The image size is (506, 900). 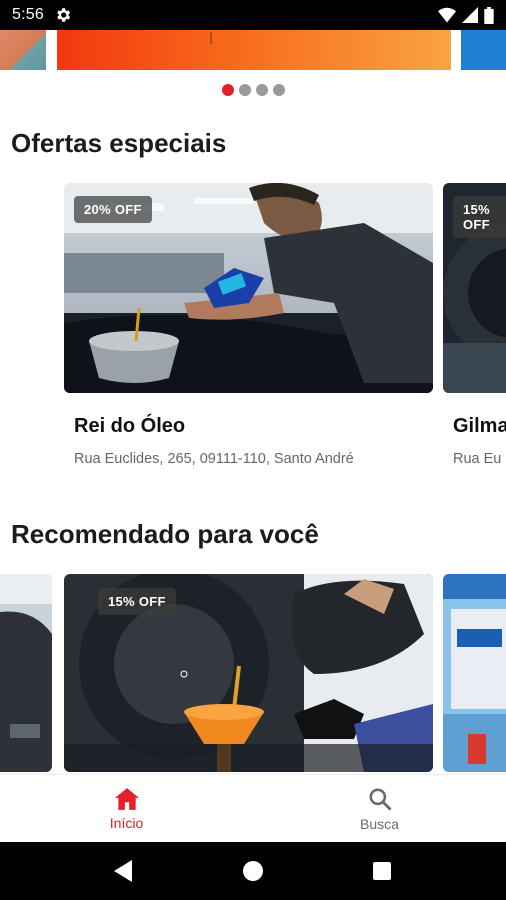 I want to click on banner-mark, so click(x=211, y=38).